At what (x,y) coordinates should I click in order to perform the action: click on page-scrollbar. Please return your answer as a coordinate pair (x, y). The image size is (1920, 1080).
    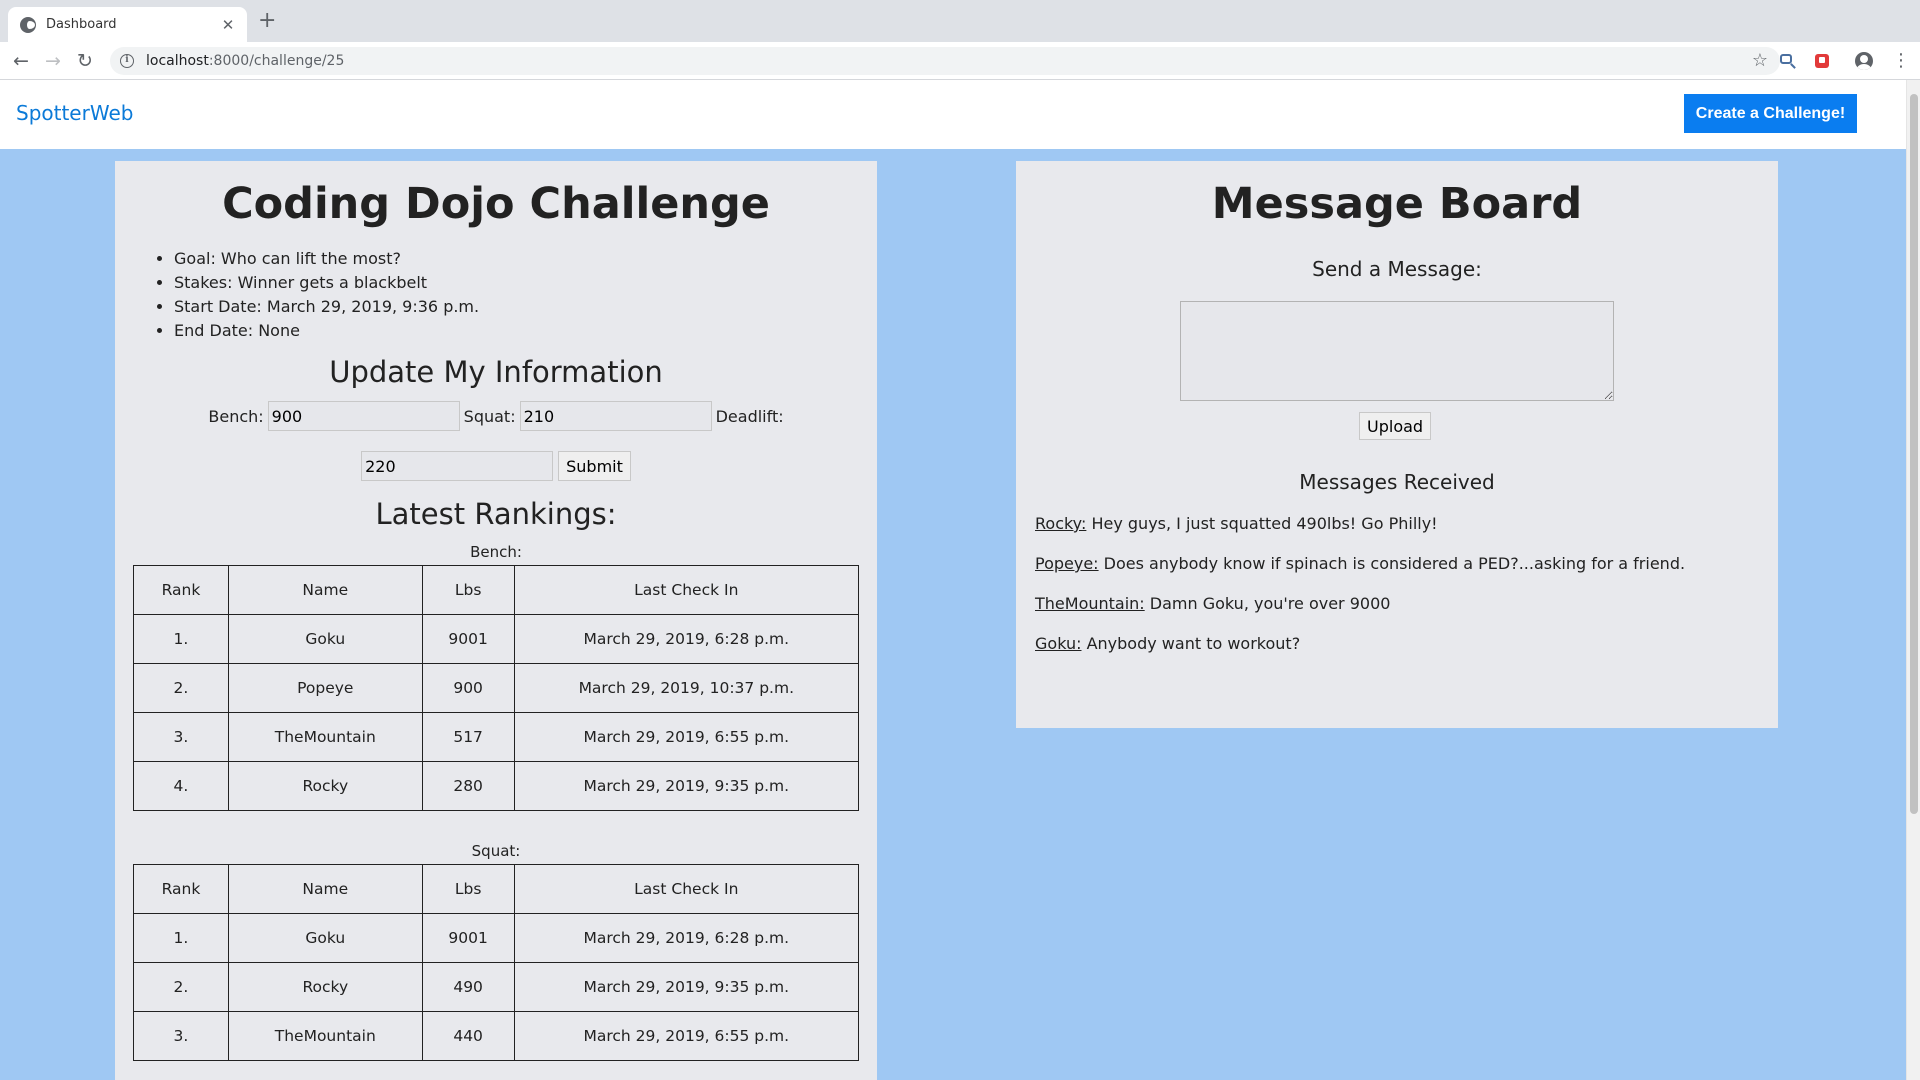
    Looking at the image, I should click on (1913, 580).